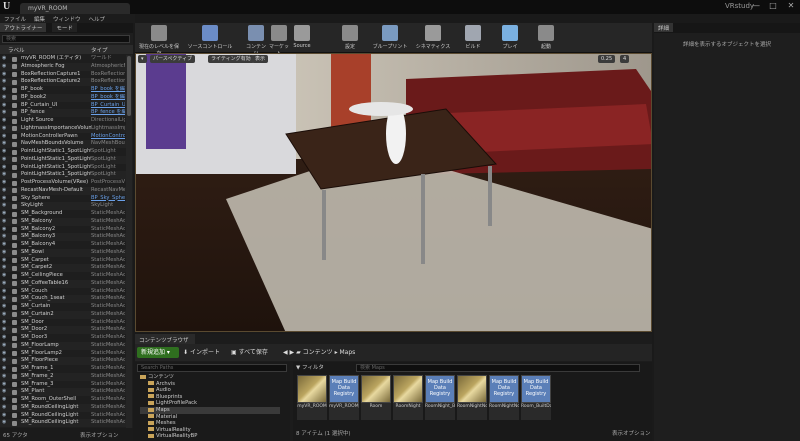 Image resolution: width=800 pixels, height=441 pixels. Describe the element at coordinates (205, 352) in the screenshot. I see `import-button: ⬇ インポート` at that location.